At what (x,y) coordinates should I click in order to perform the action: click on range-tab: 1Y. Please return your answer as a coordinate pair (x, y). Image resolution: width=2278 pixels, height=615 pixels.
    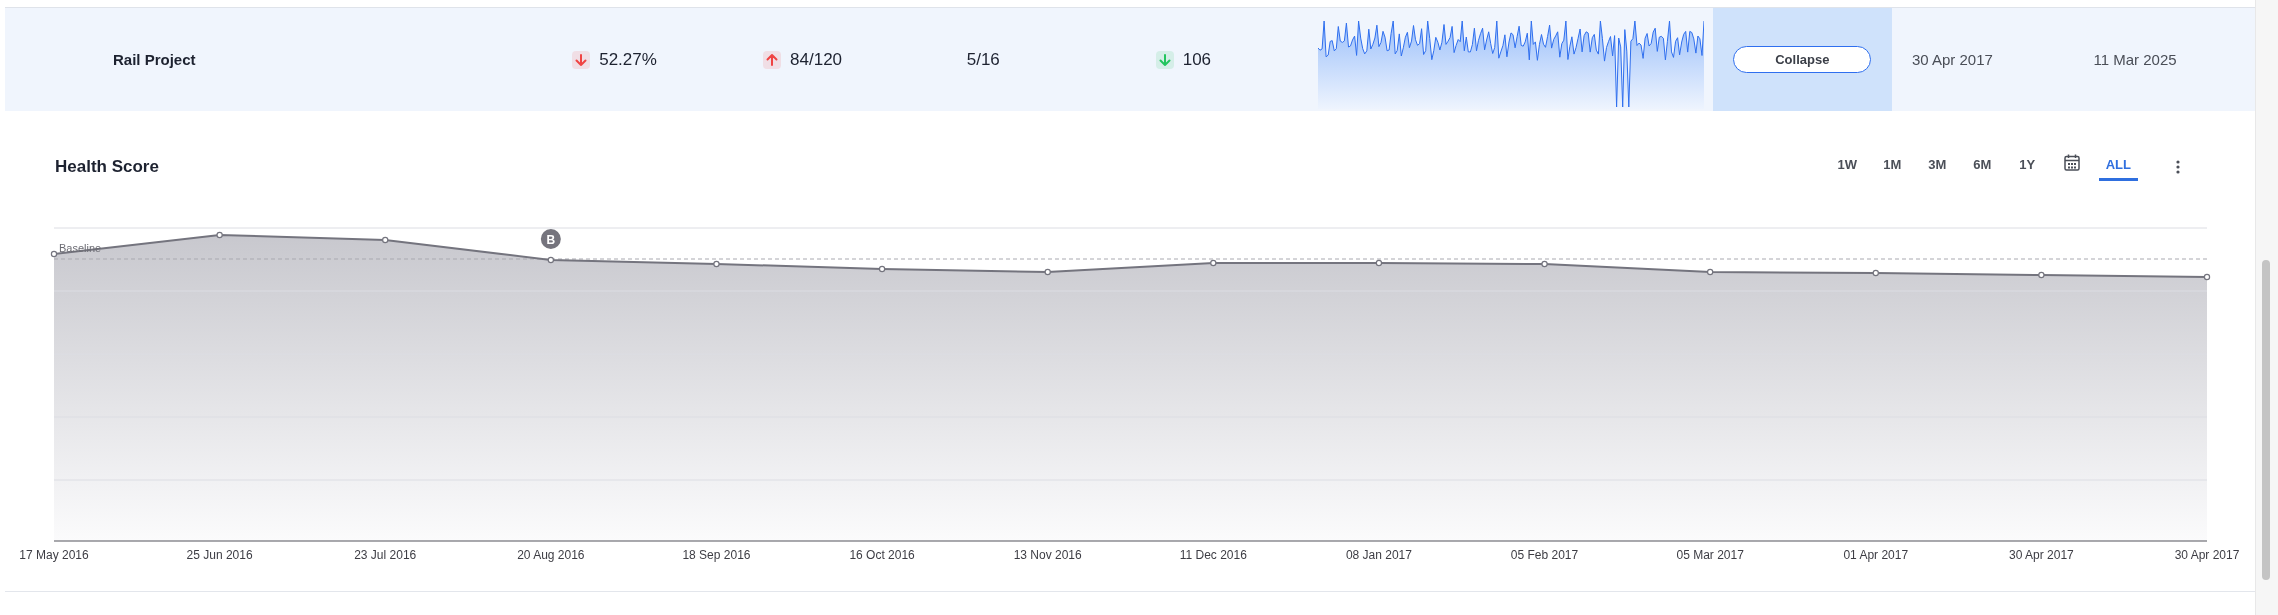
    Looking at the image, I should click on (2027, 166).